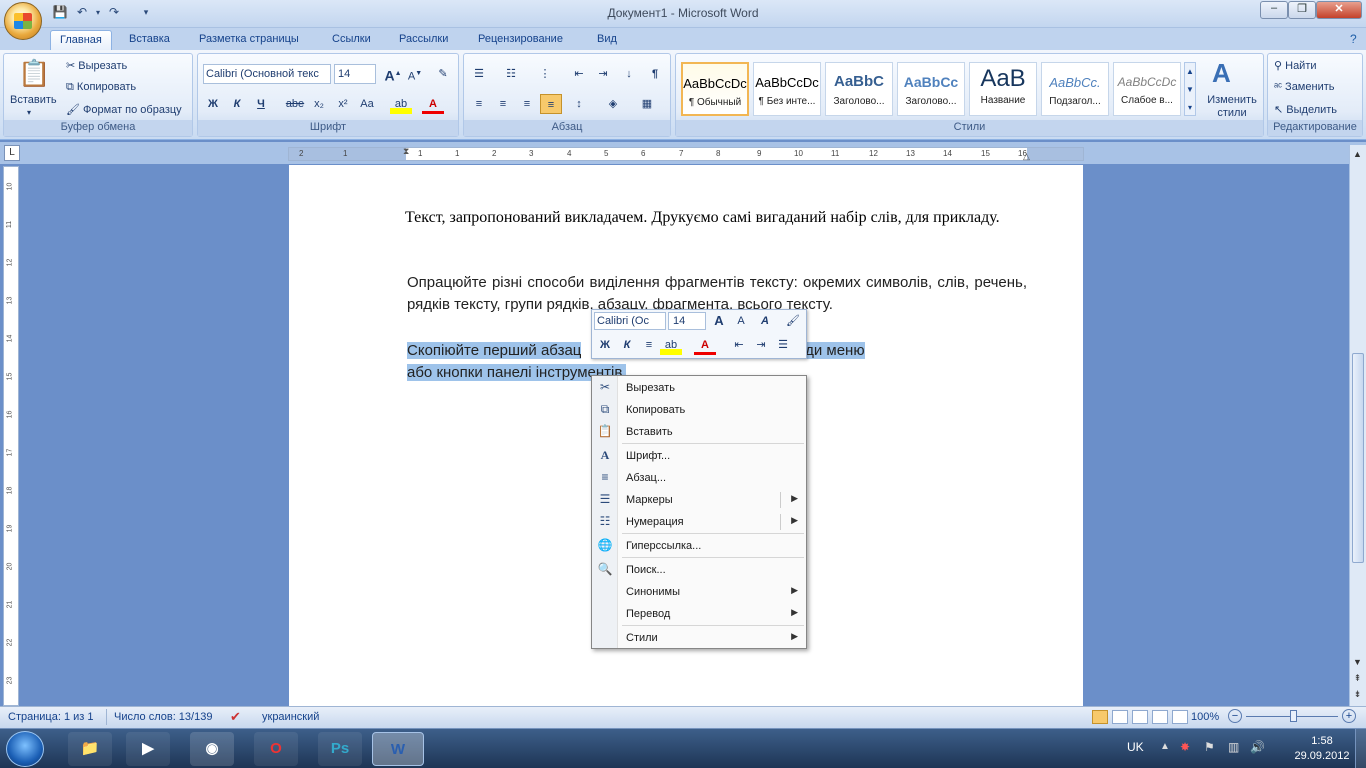  What do you see at coordinates (60, 13) in the screenshot?
I see `save-icon: 💾` at bounding box center [60, 13].